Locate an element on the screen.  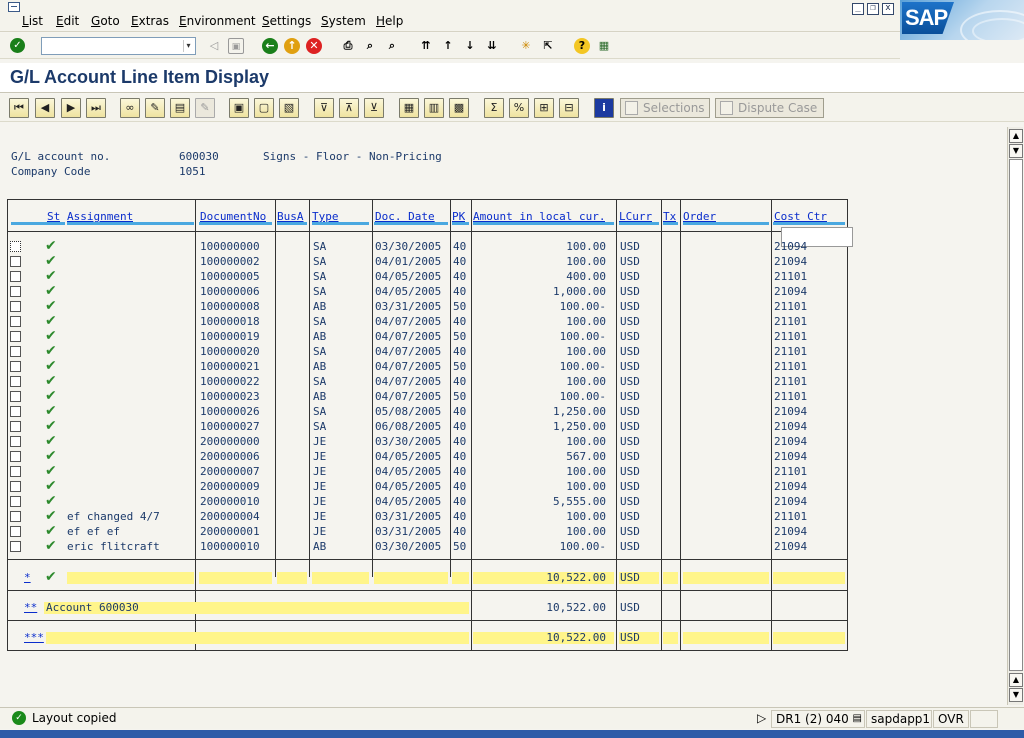
document-no-cell: 100000021 is located at coordinates (237, 366).